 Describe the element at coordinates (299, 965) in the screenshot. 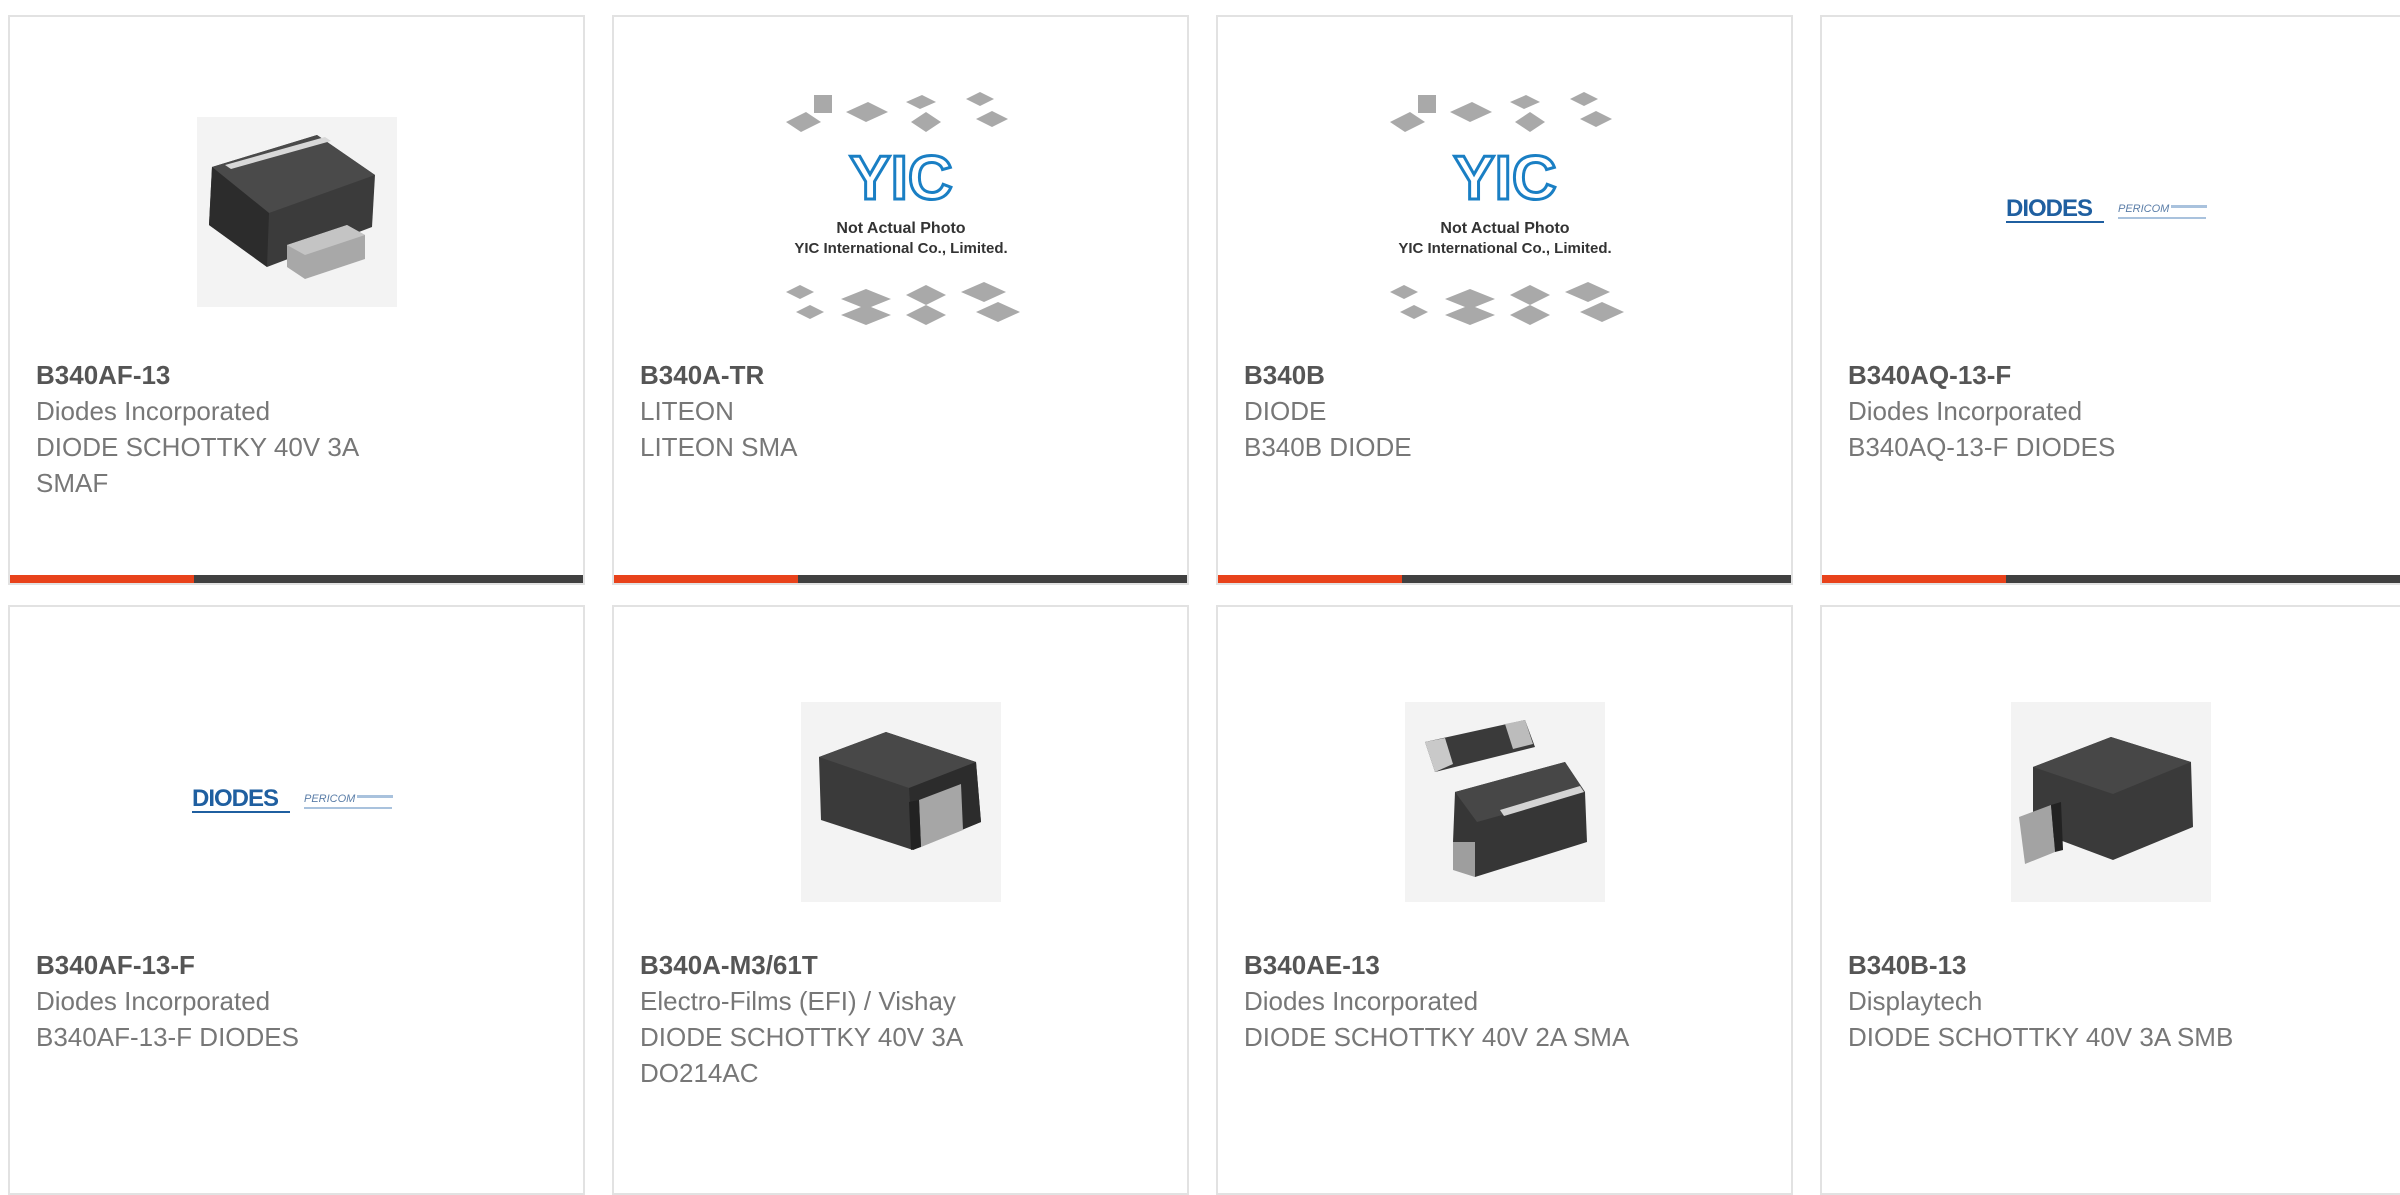

I see `part-number-link: B340AF-13-F` at that location.